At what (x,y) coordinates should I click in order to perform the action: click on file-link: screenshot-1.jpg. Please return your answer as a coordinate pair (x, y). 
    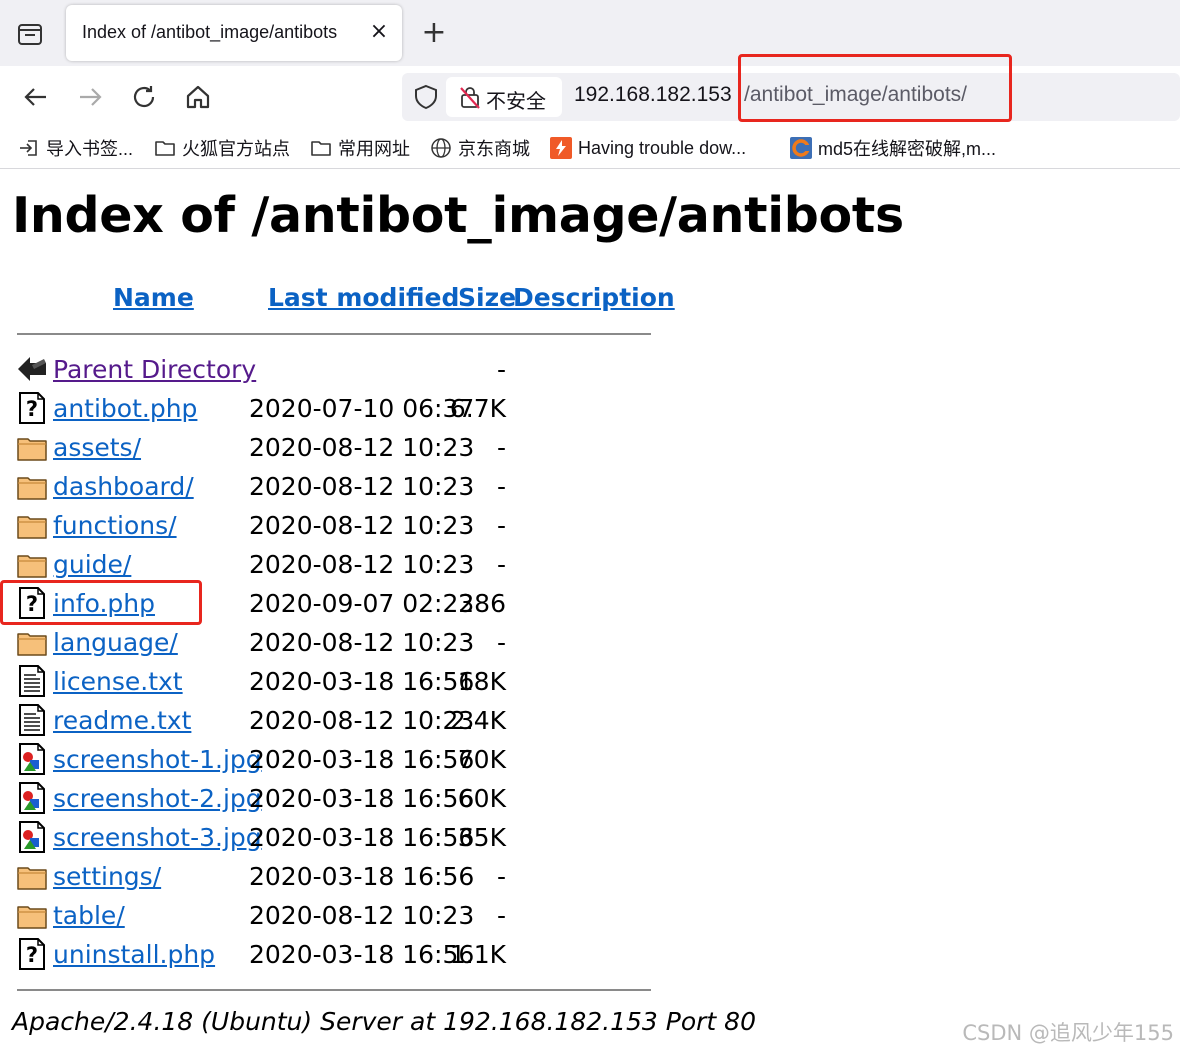
    Looking at the image, I should click on (157, 759).